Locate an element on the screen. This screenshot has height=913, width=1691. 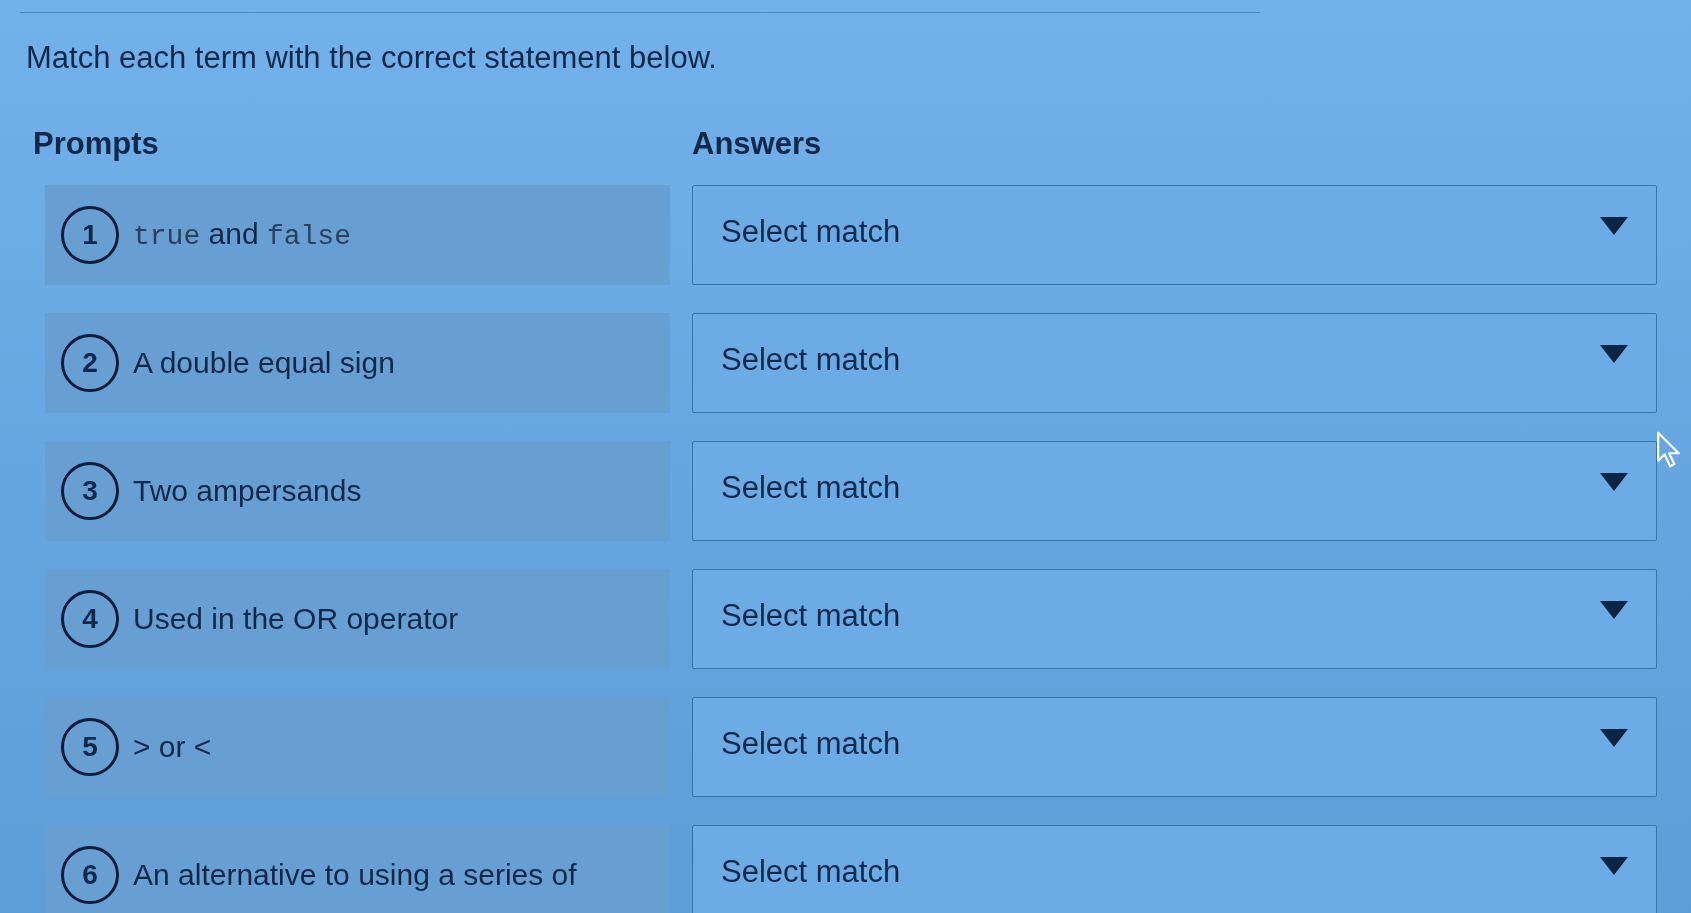
prompts-heading: Prompts is located at coordinates (96, 144).